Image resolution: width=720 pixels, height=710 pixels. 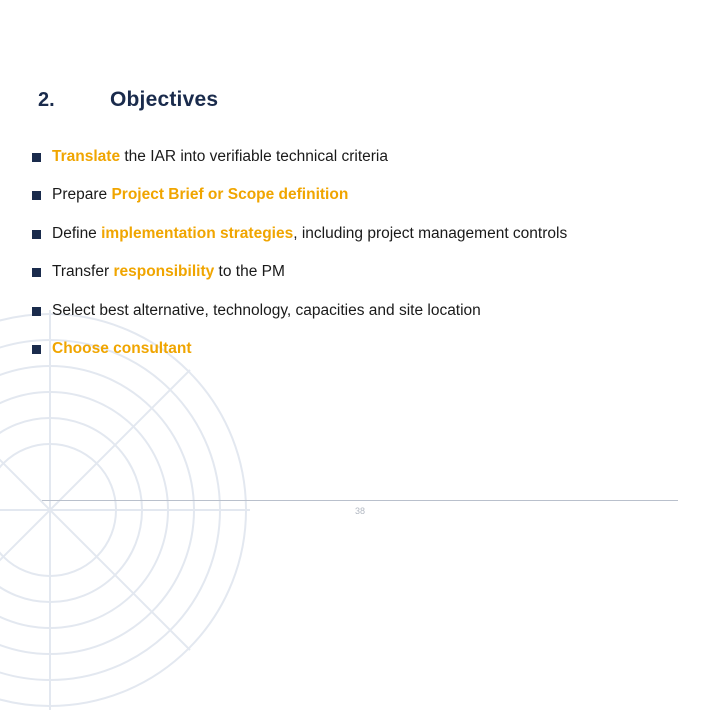 I want to click on bullet-text: Transfer responsibility to the PM, so click(x=382, y=272).